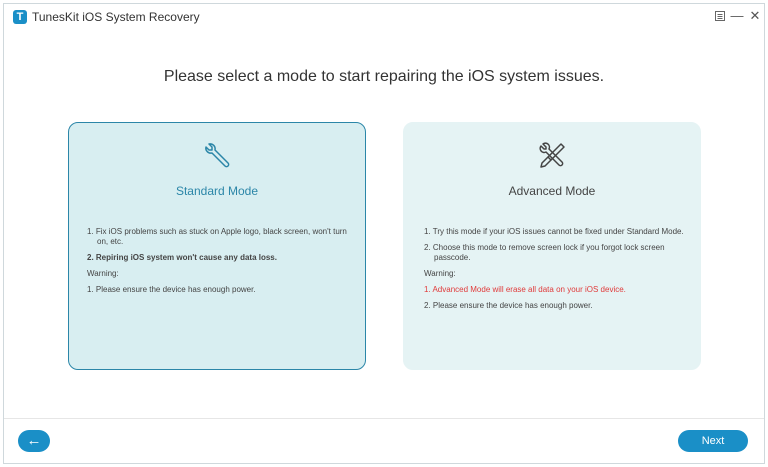  I want to click on back-button: ←, so click(34, 441).